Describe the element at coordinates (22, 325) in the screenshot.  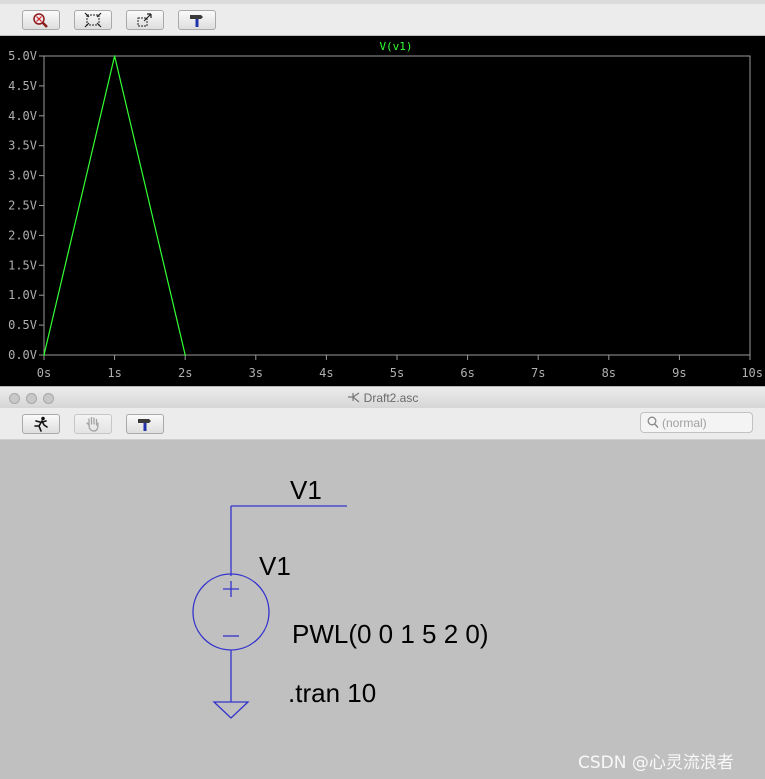
I see `y-tick-label: 0.5V` at that location.